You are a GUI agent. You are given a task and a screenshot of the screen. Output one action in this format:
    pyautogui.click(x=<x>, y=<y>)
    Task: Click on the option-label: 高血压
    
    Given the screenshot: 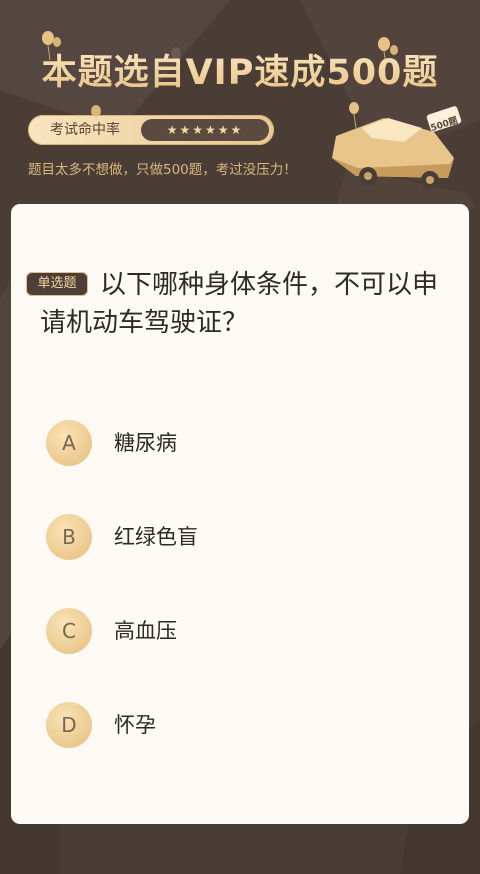 What is the action you would take?
    pyautogui.click(x=145, y=631)
    